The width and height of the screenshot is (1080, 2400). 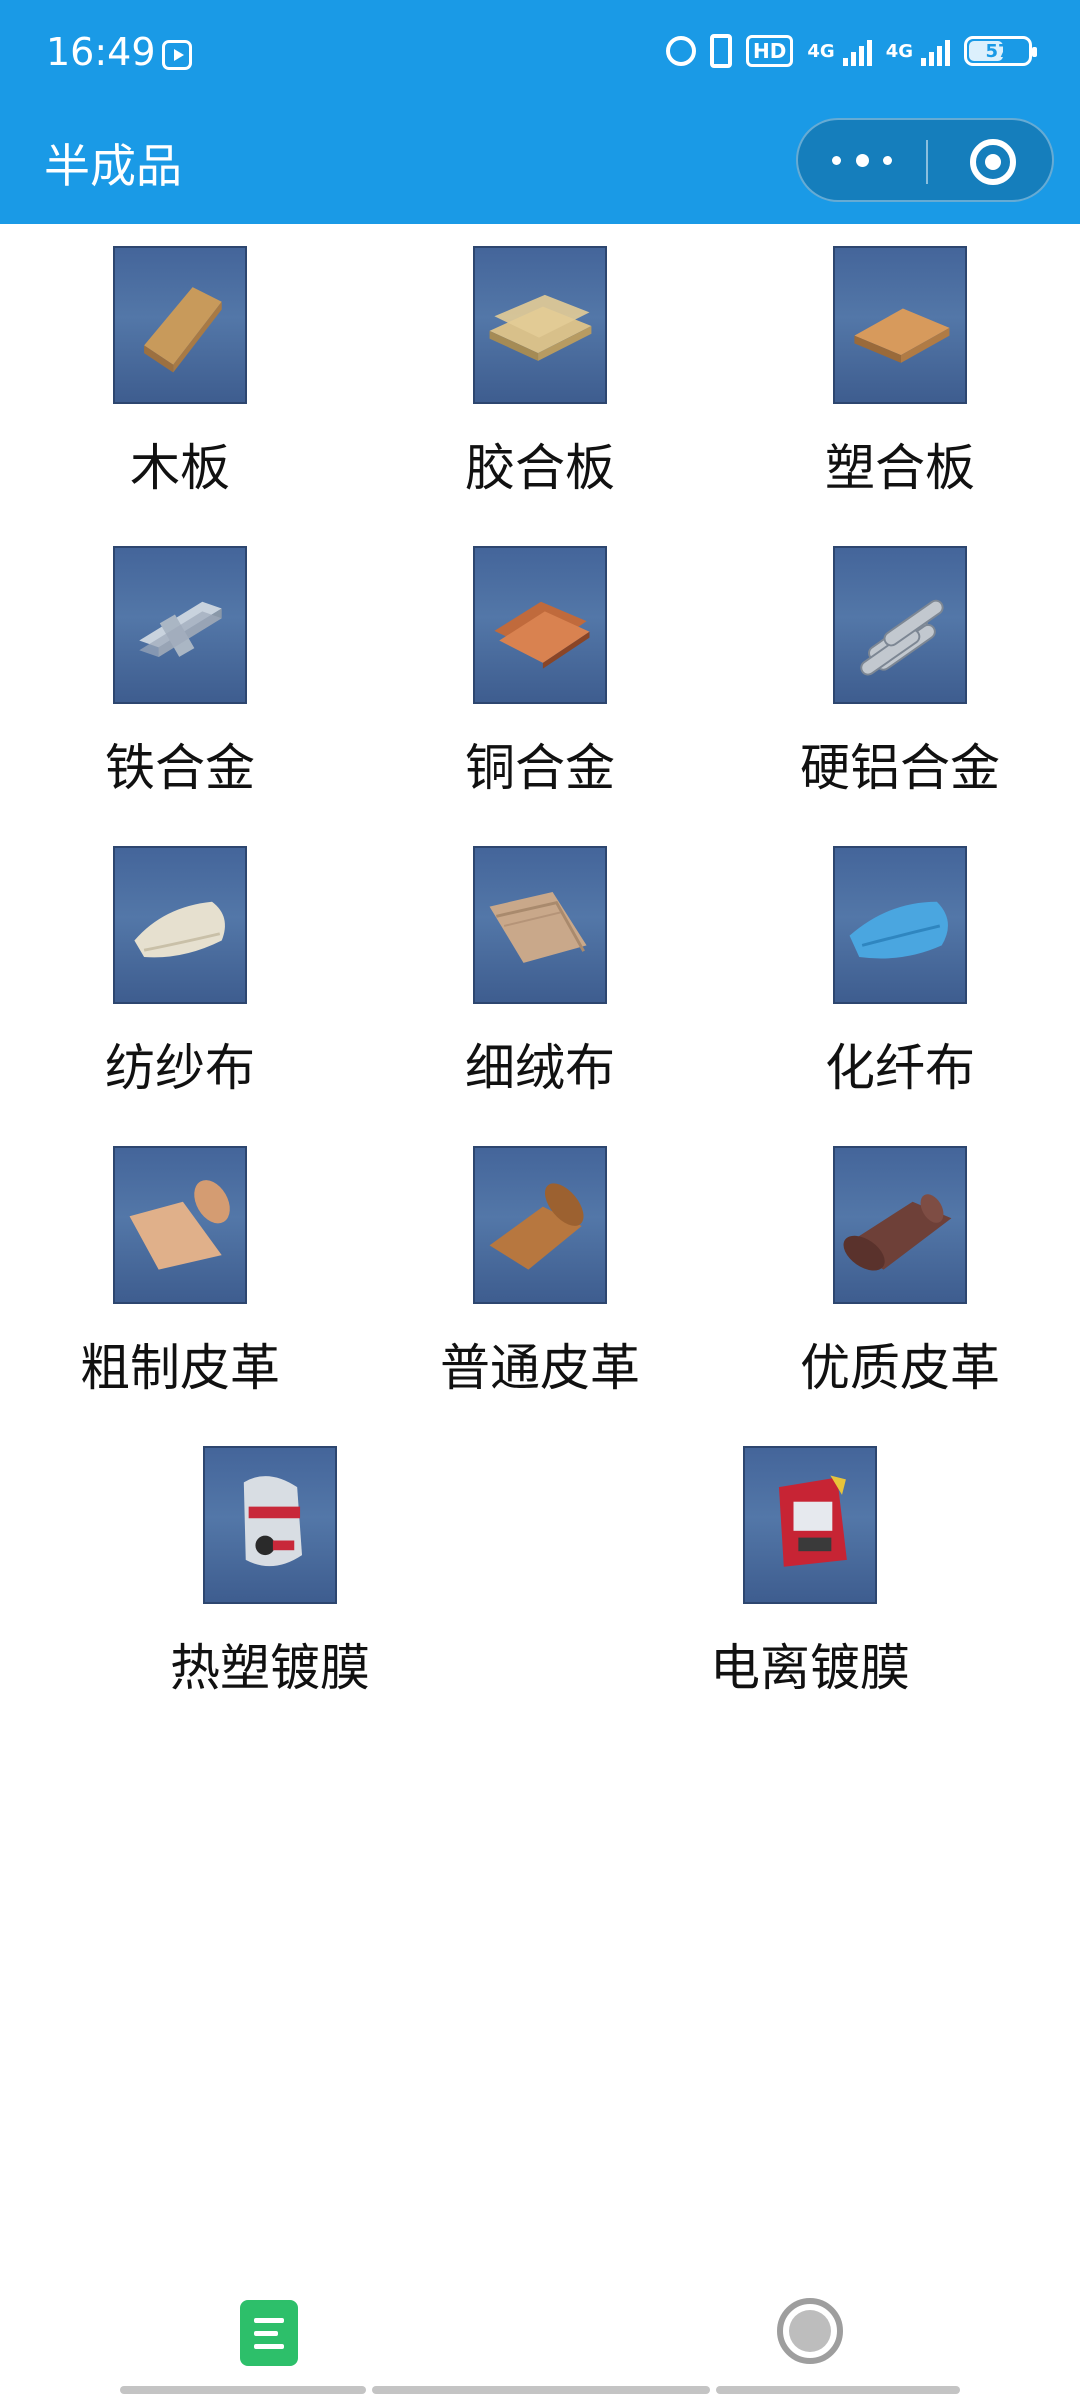 What do you see at coordinates (540, 112) in the screenshot?
I see `top-bar: 16:49 HD 4G 4G 57 半成品` at bounding box center [540, 112].